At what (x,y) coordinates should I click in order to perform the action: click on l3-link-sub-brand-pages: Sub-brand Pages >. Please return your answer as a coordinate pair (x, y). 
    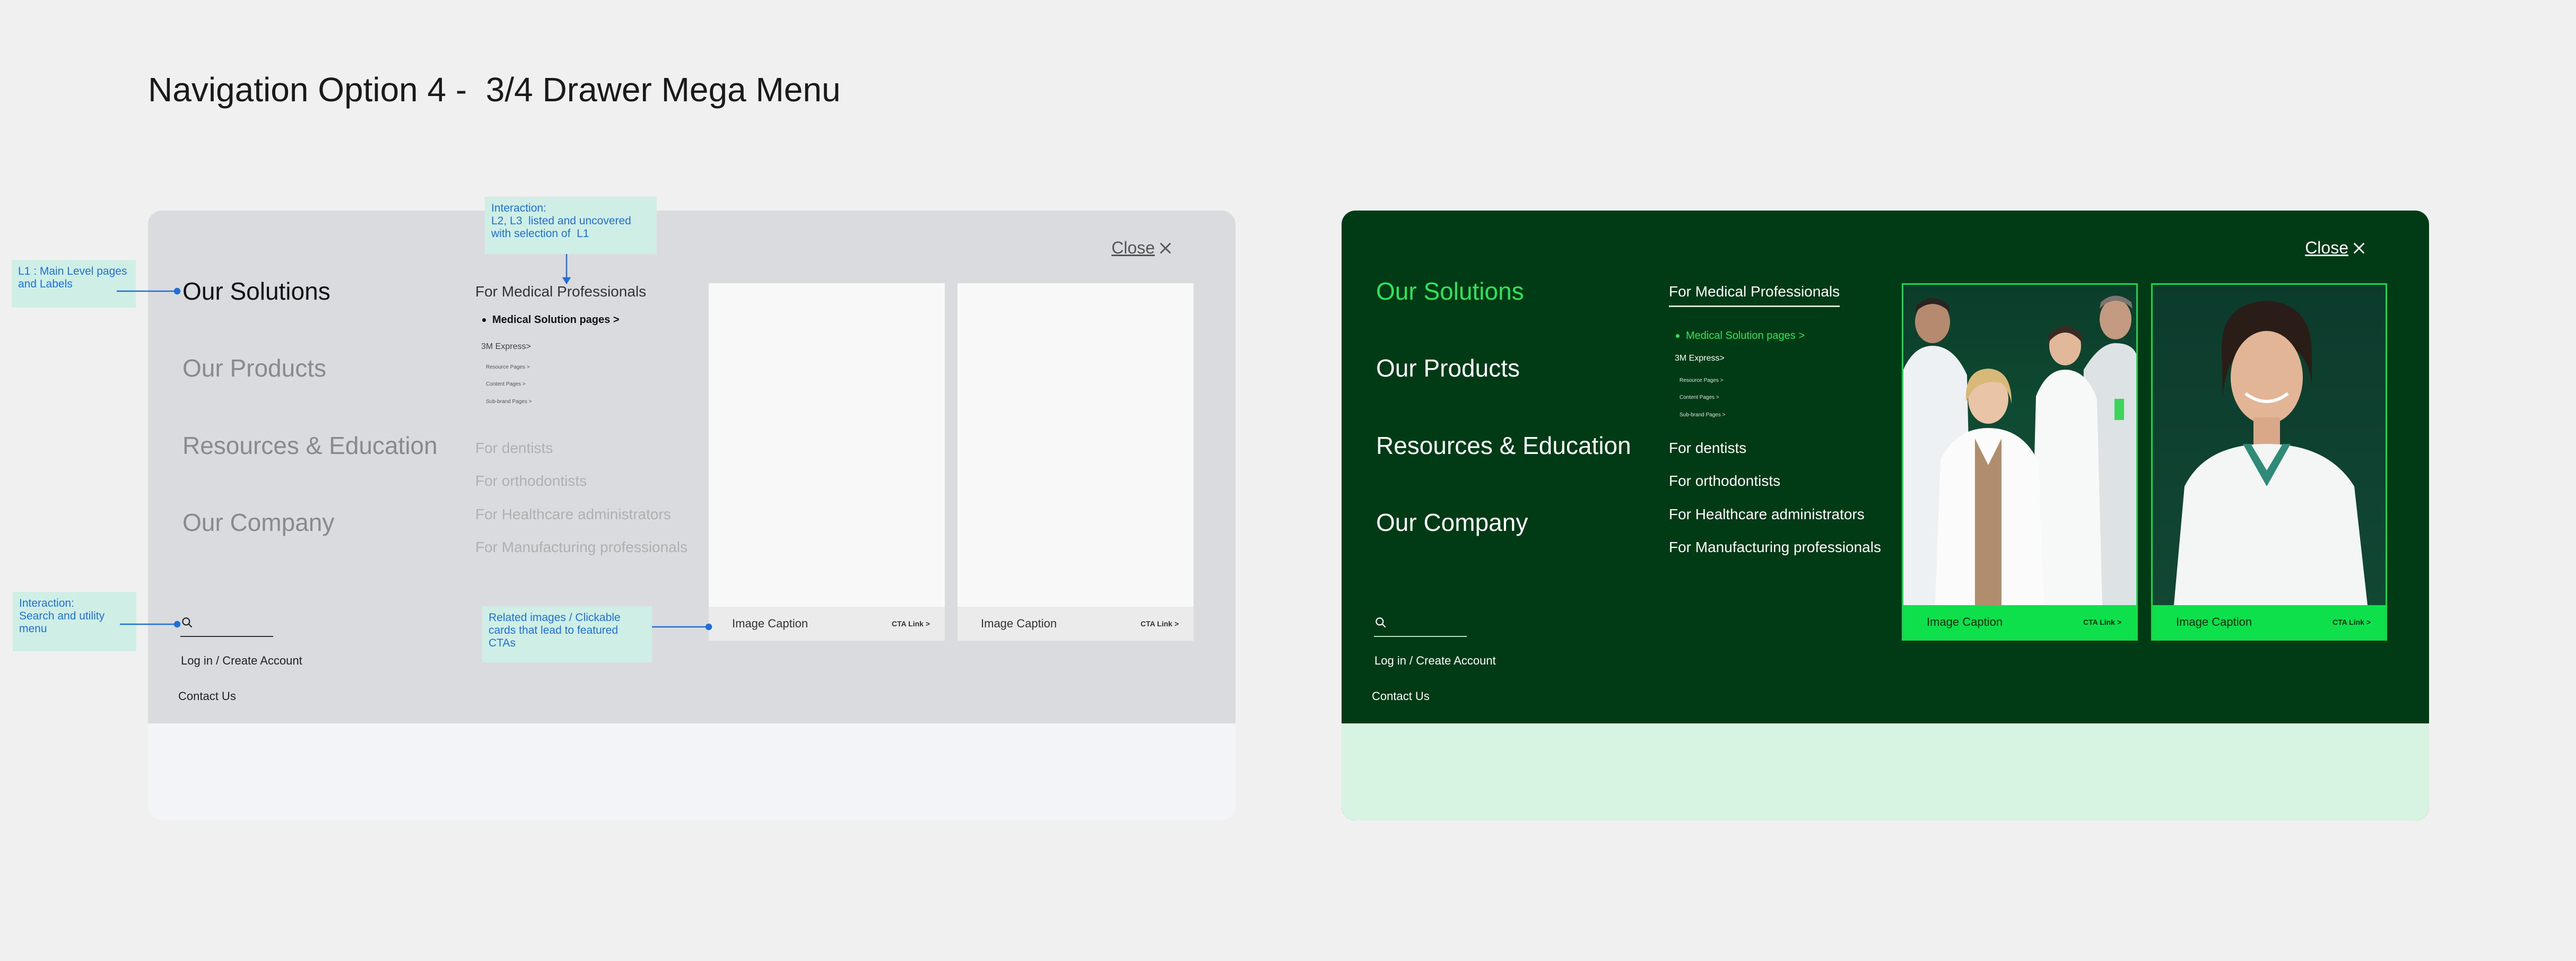
    Looking at the image, I should click on (1702, 415).